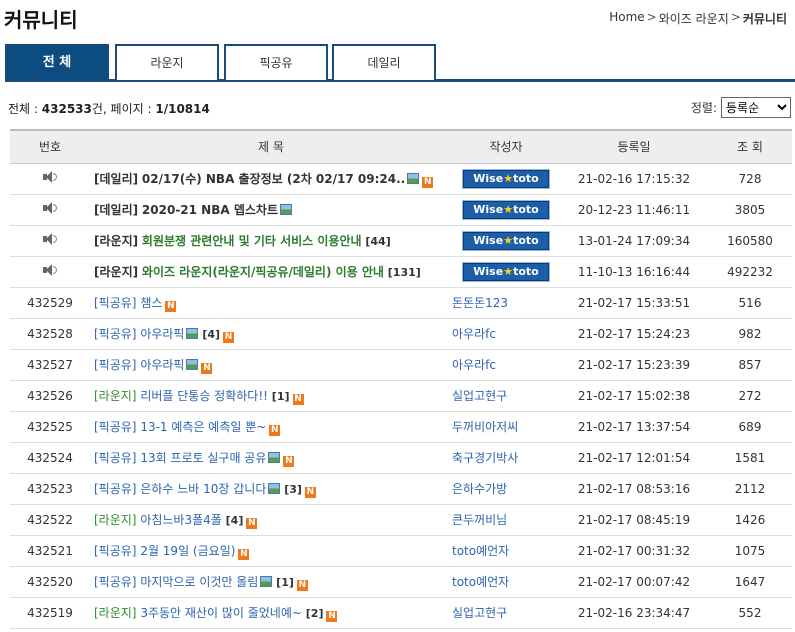 The image size is (795, 632). Describe the element at coordinates (204, 396) in the screenshot. I see `post-title-link: 리버플 단통승 정확하다!!` at that location.